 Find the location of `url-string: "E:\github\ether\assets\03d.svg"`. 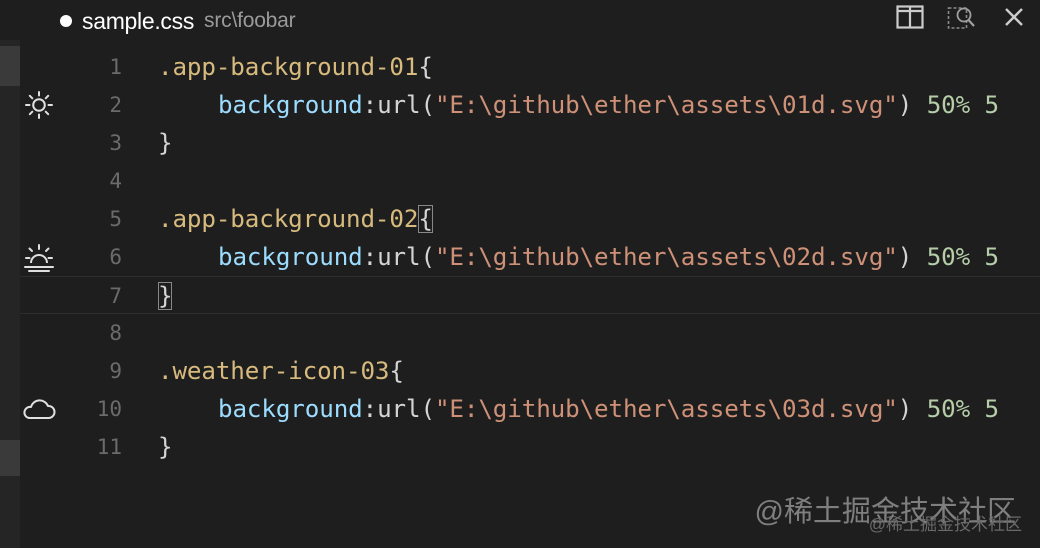

url-string: "E:\github\ether\assets\03d.svg" is located at coordinates (666, 409).